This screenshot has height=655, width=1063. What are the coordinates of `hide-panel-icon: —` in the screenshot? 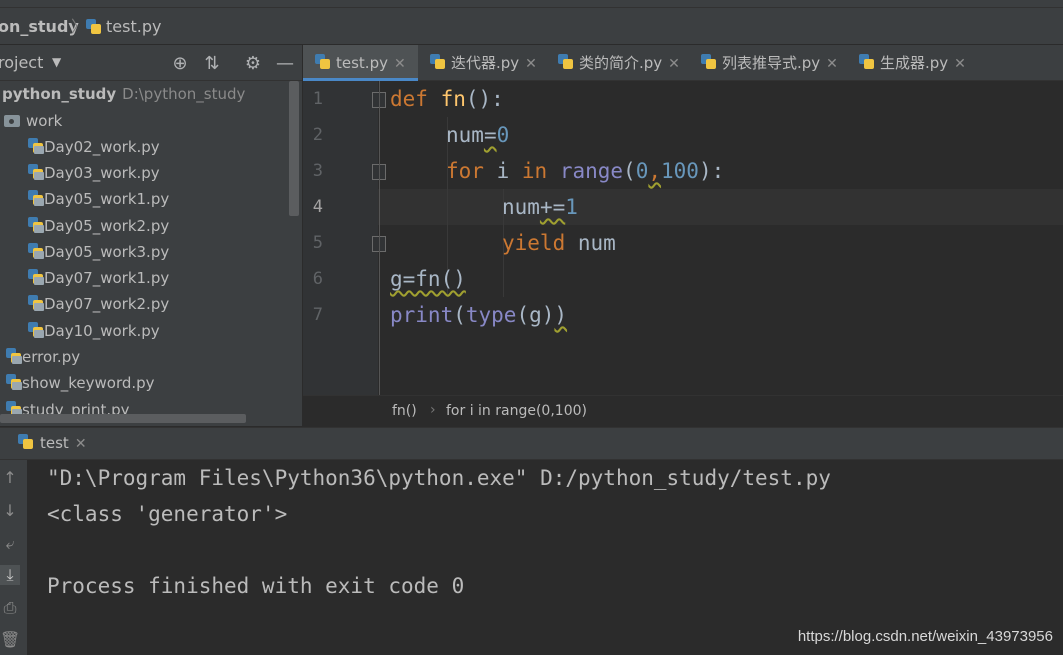 It's located at (285, 64).